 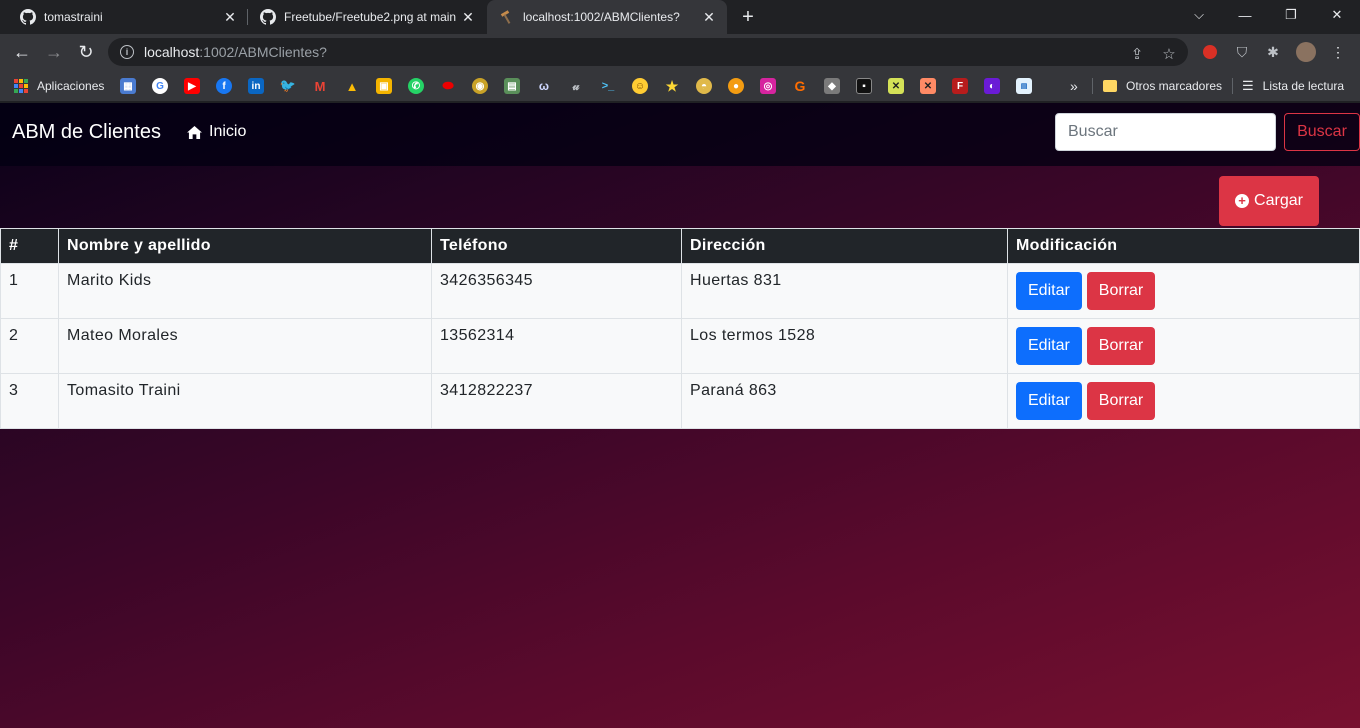 I want to click on facebook-icon: f, so click(x=224, y=86).